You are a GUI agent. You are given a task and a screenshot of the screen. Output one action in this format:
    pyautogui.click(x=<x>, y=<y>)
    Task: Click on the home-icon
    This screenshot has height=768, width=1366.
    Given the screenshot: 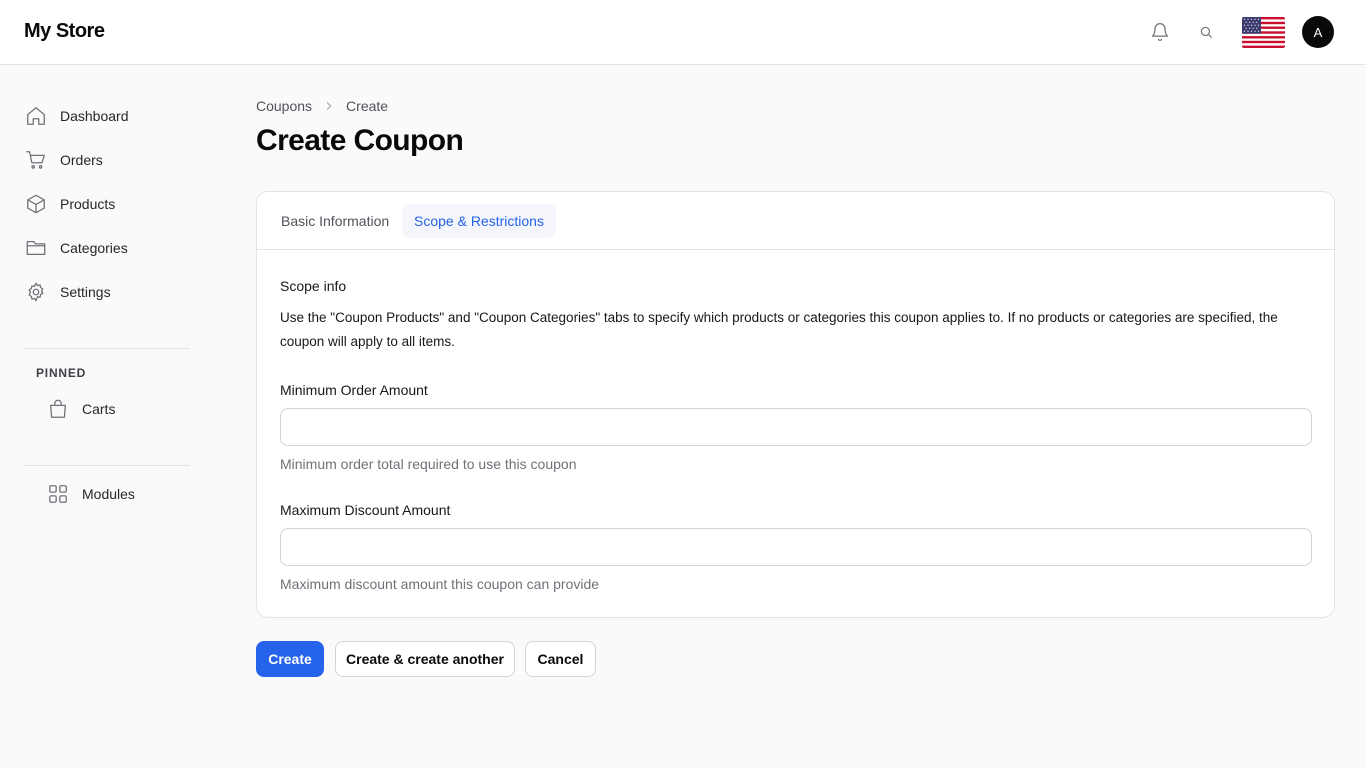 What is the action you would take?
    pyautogui.click(x=36, y=116)
    